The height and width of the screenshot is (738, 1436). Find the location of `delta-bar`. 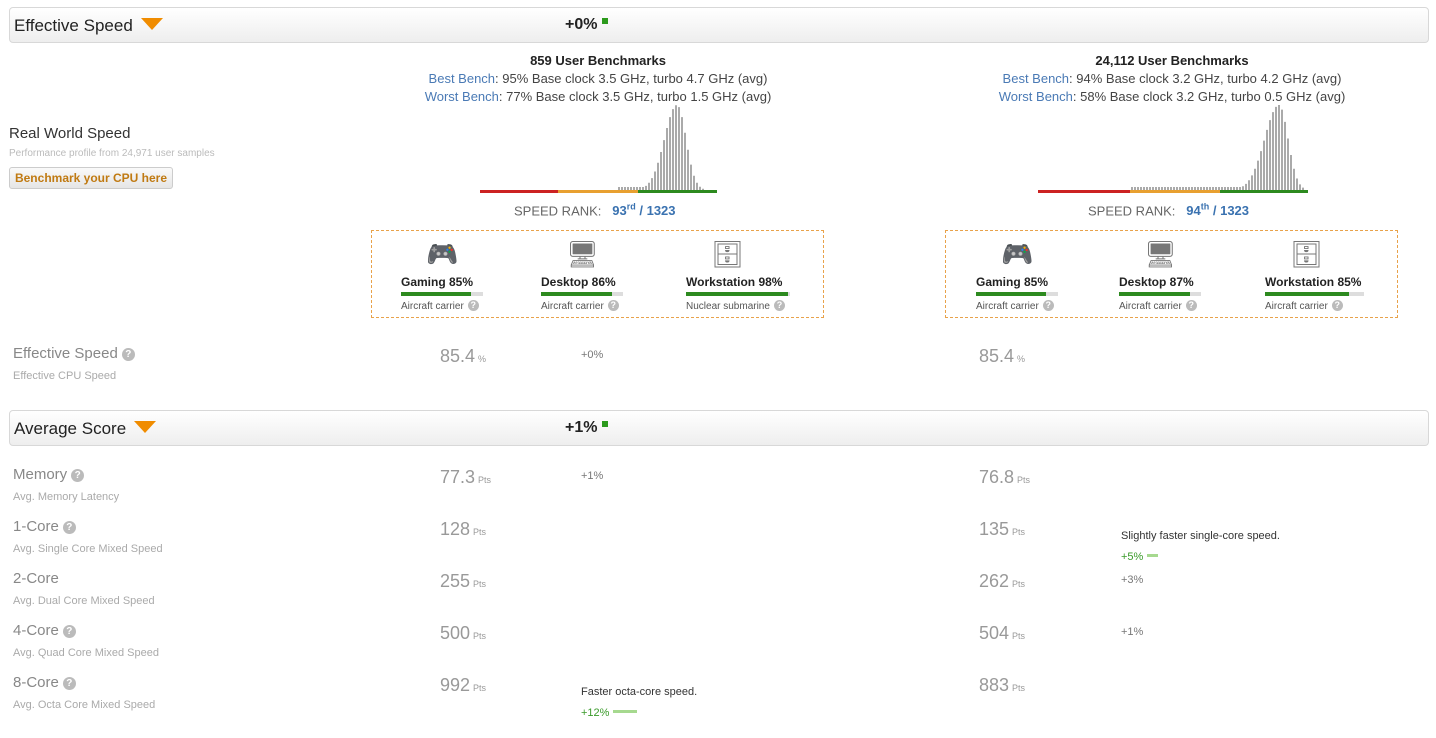

delta-bar is located at coordinates (1153, 555).